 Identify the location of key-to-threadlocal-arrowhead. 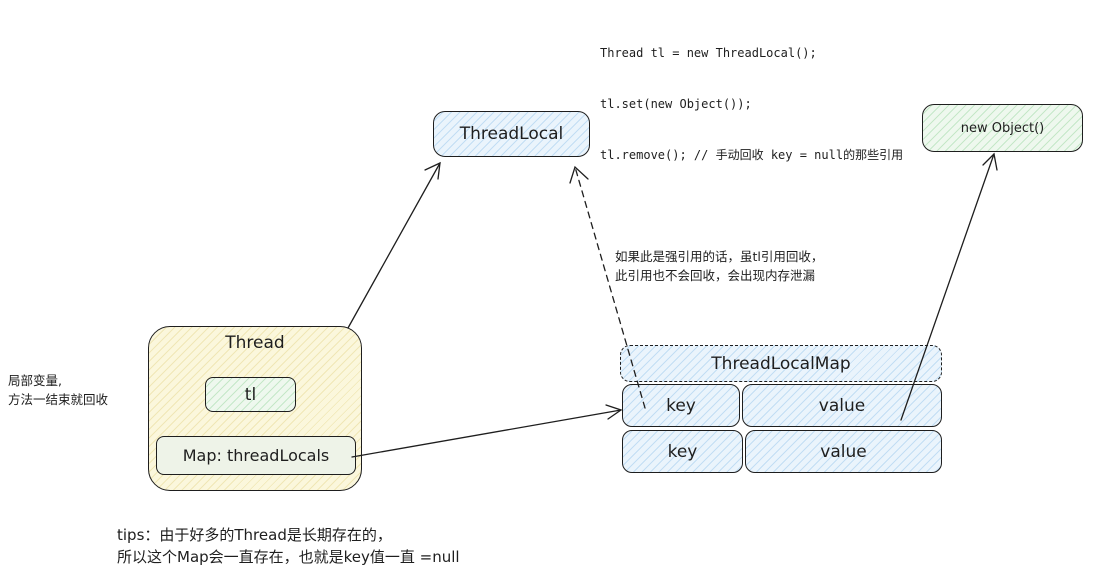
(579, 174).